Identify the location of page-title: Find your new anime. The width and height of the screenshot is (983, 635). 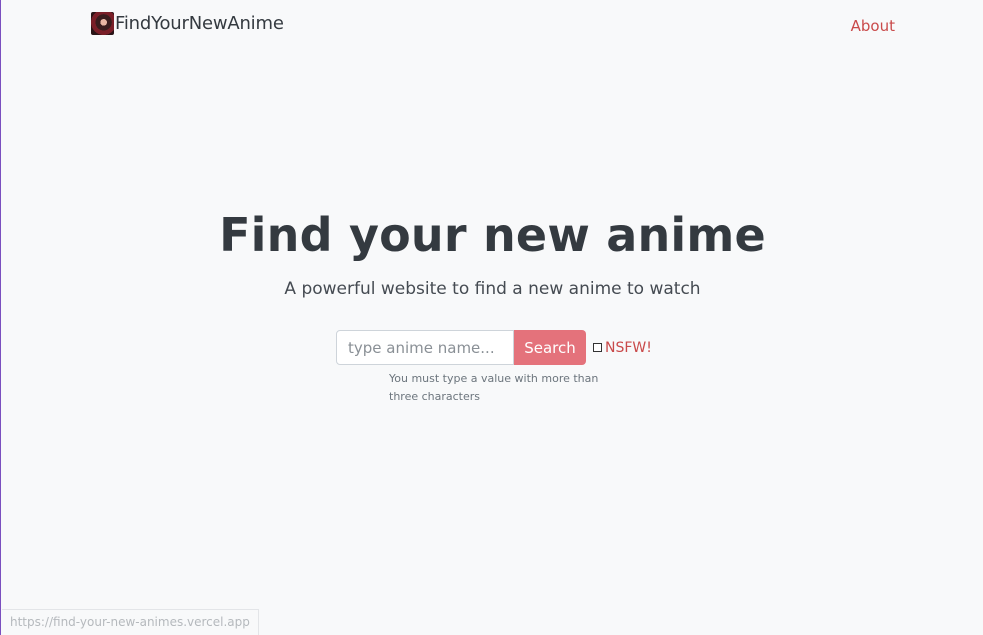
(492, 235).